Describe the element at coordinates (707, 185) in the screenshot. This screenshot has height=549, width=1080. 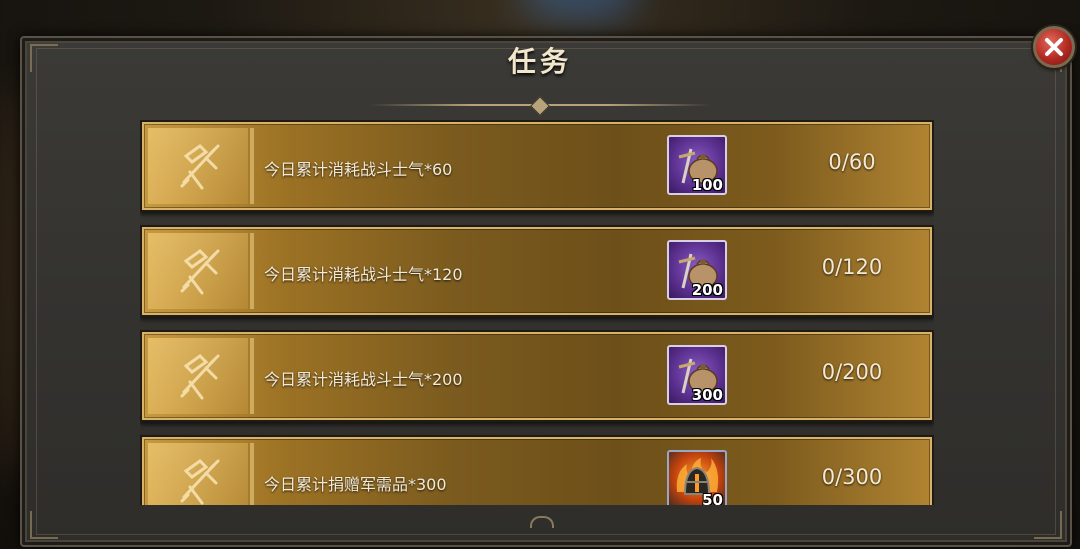
I see `reward-quantity: 100` at that location.